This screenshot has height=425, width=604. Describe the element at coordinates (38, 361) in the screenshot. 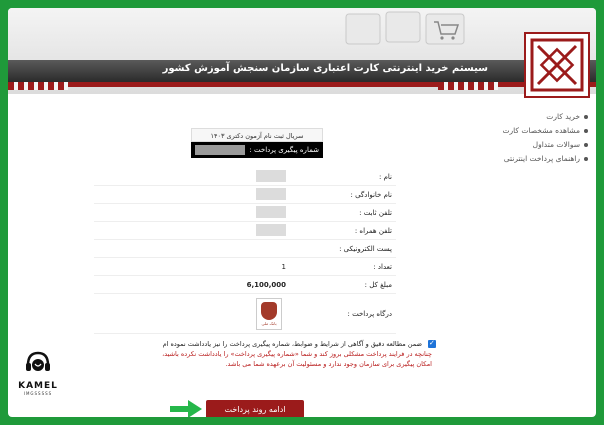

I see `headset-icon` at that location.